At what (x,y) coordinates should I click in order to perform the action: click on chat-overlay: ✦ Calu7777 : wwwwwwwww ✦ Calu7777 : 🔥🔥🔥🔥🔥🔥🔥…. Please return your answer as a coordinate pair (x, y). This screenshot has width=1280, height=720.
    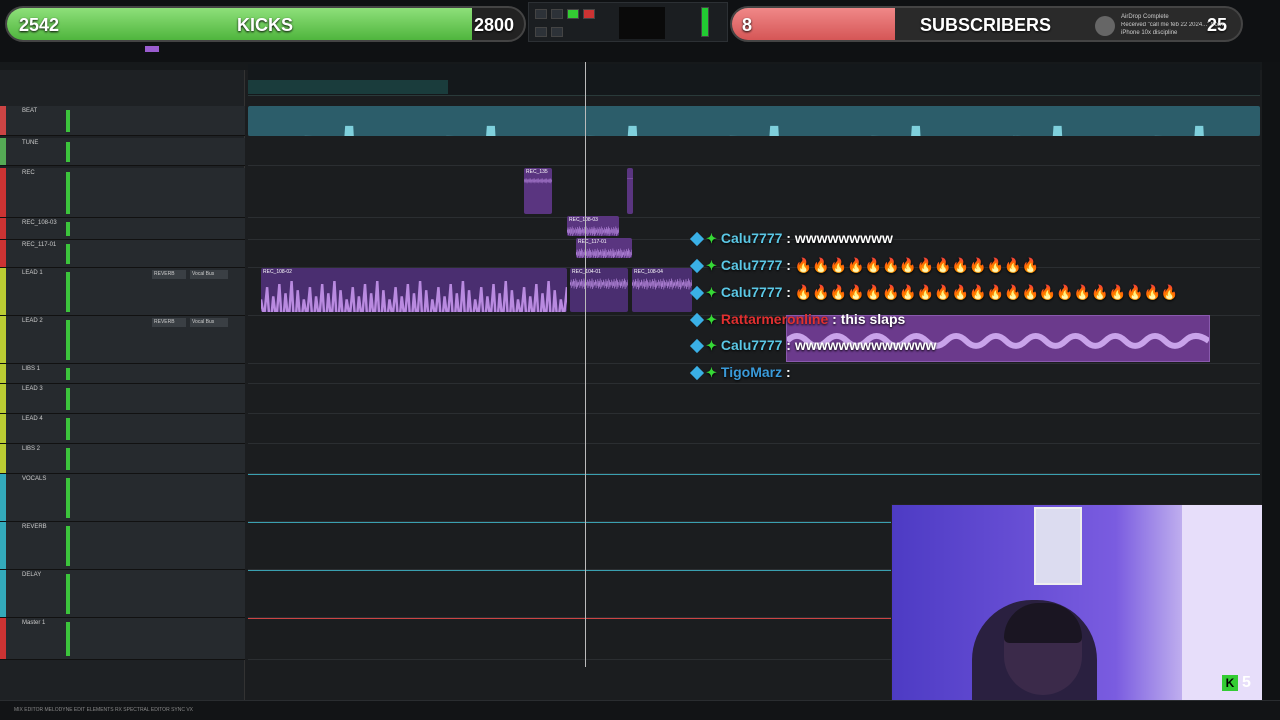
    Looking at the image, I should click on (979, 310).